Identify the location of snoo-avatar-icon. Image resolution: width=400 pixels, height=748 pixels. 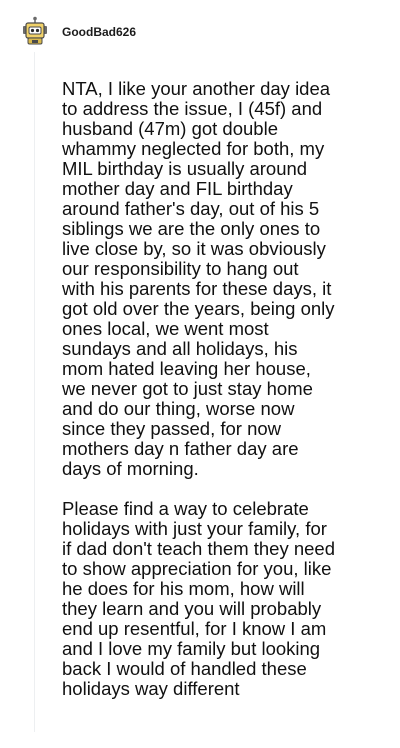
(35, 31).